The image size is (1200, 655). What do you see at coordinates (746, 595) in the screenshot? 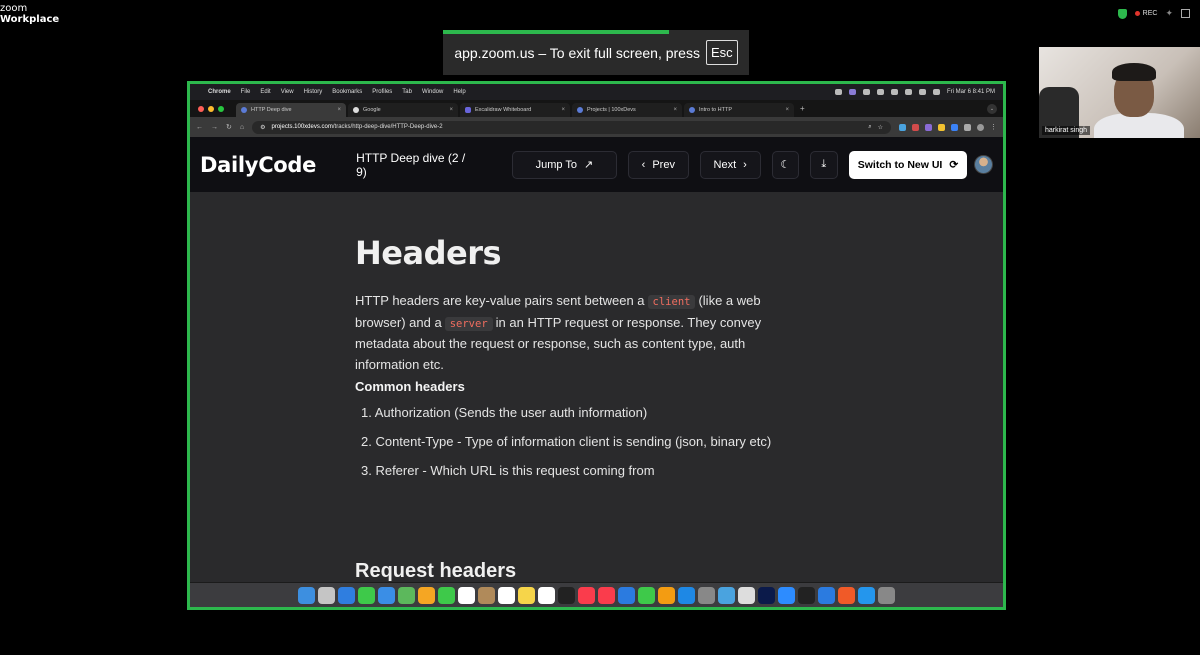
I see `chrome-icon` at bounding box center [746, 595].